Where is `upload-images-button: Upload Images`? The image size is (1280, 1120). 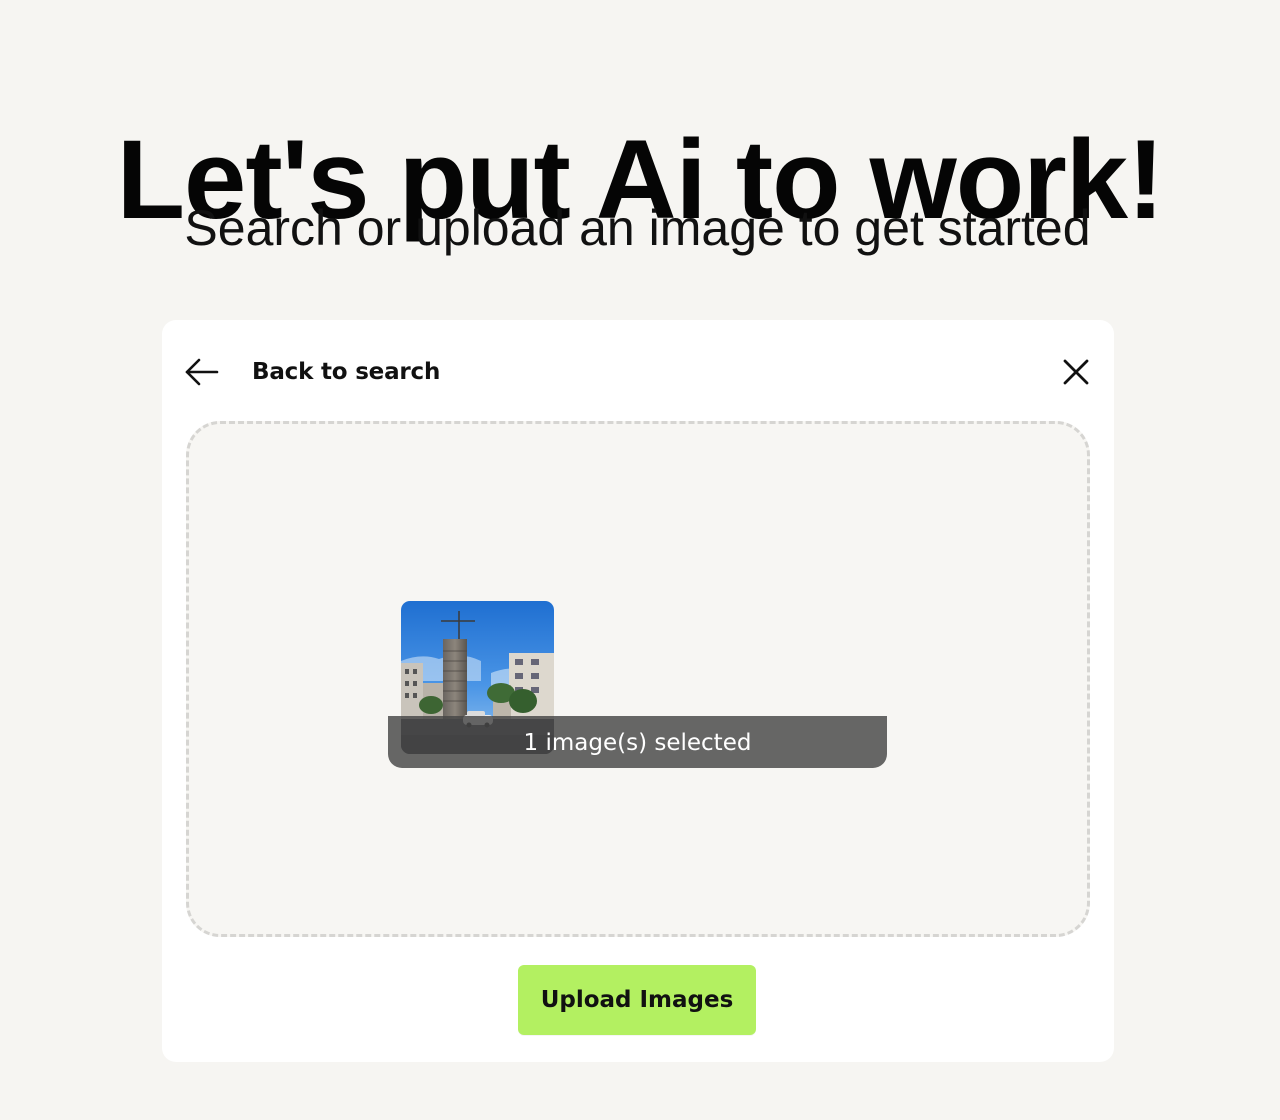 upload-images-button: Upload Images is located at coordinates (637, 1000).